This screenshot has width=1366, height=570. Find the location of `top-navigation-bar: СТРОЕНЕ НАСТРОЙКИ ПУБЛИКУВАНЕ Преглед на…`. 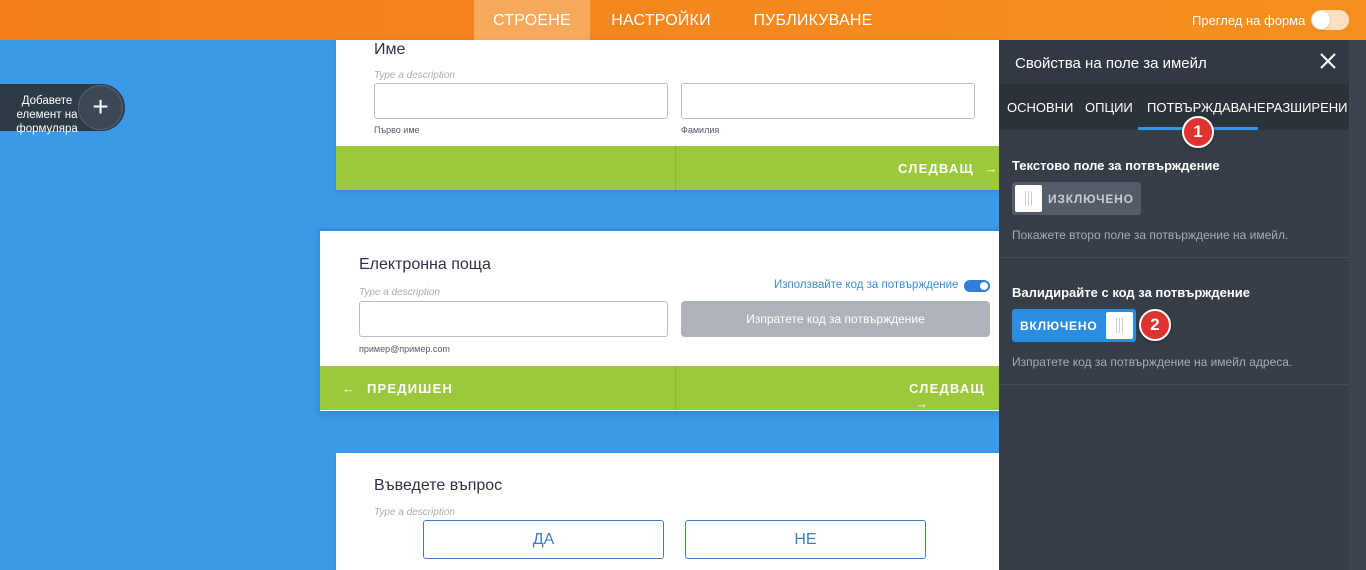

top-navigation-bar: СТРОЕНЕ НАСТРОЙКИ ПУБЛИКУВАНЕ Преглед на… is located at coordinates (683, 20).